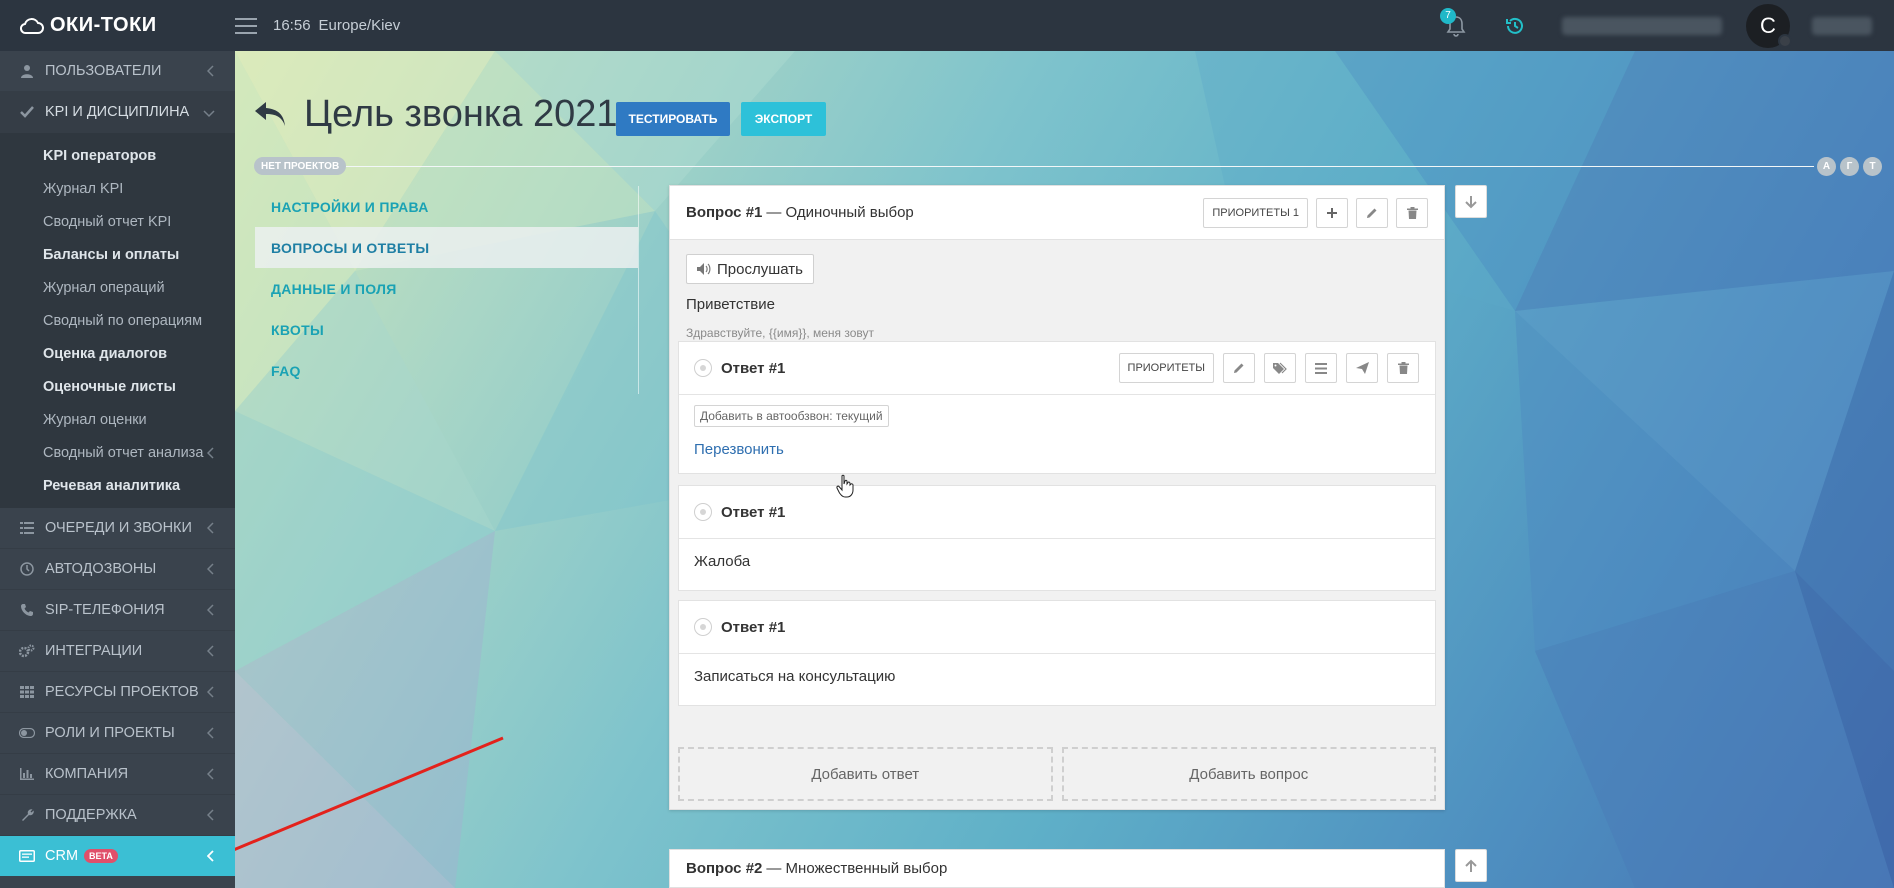 The width and height of the screenshot is (1894, 888). I want to click on crm-card-icon, so click(27, 856).